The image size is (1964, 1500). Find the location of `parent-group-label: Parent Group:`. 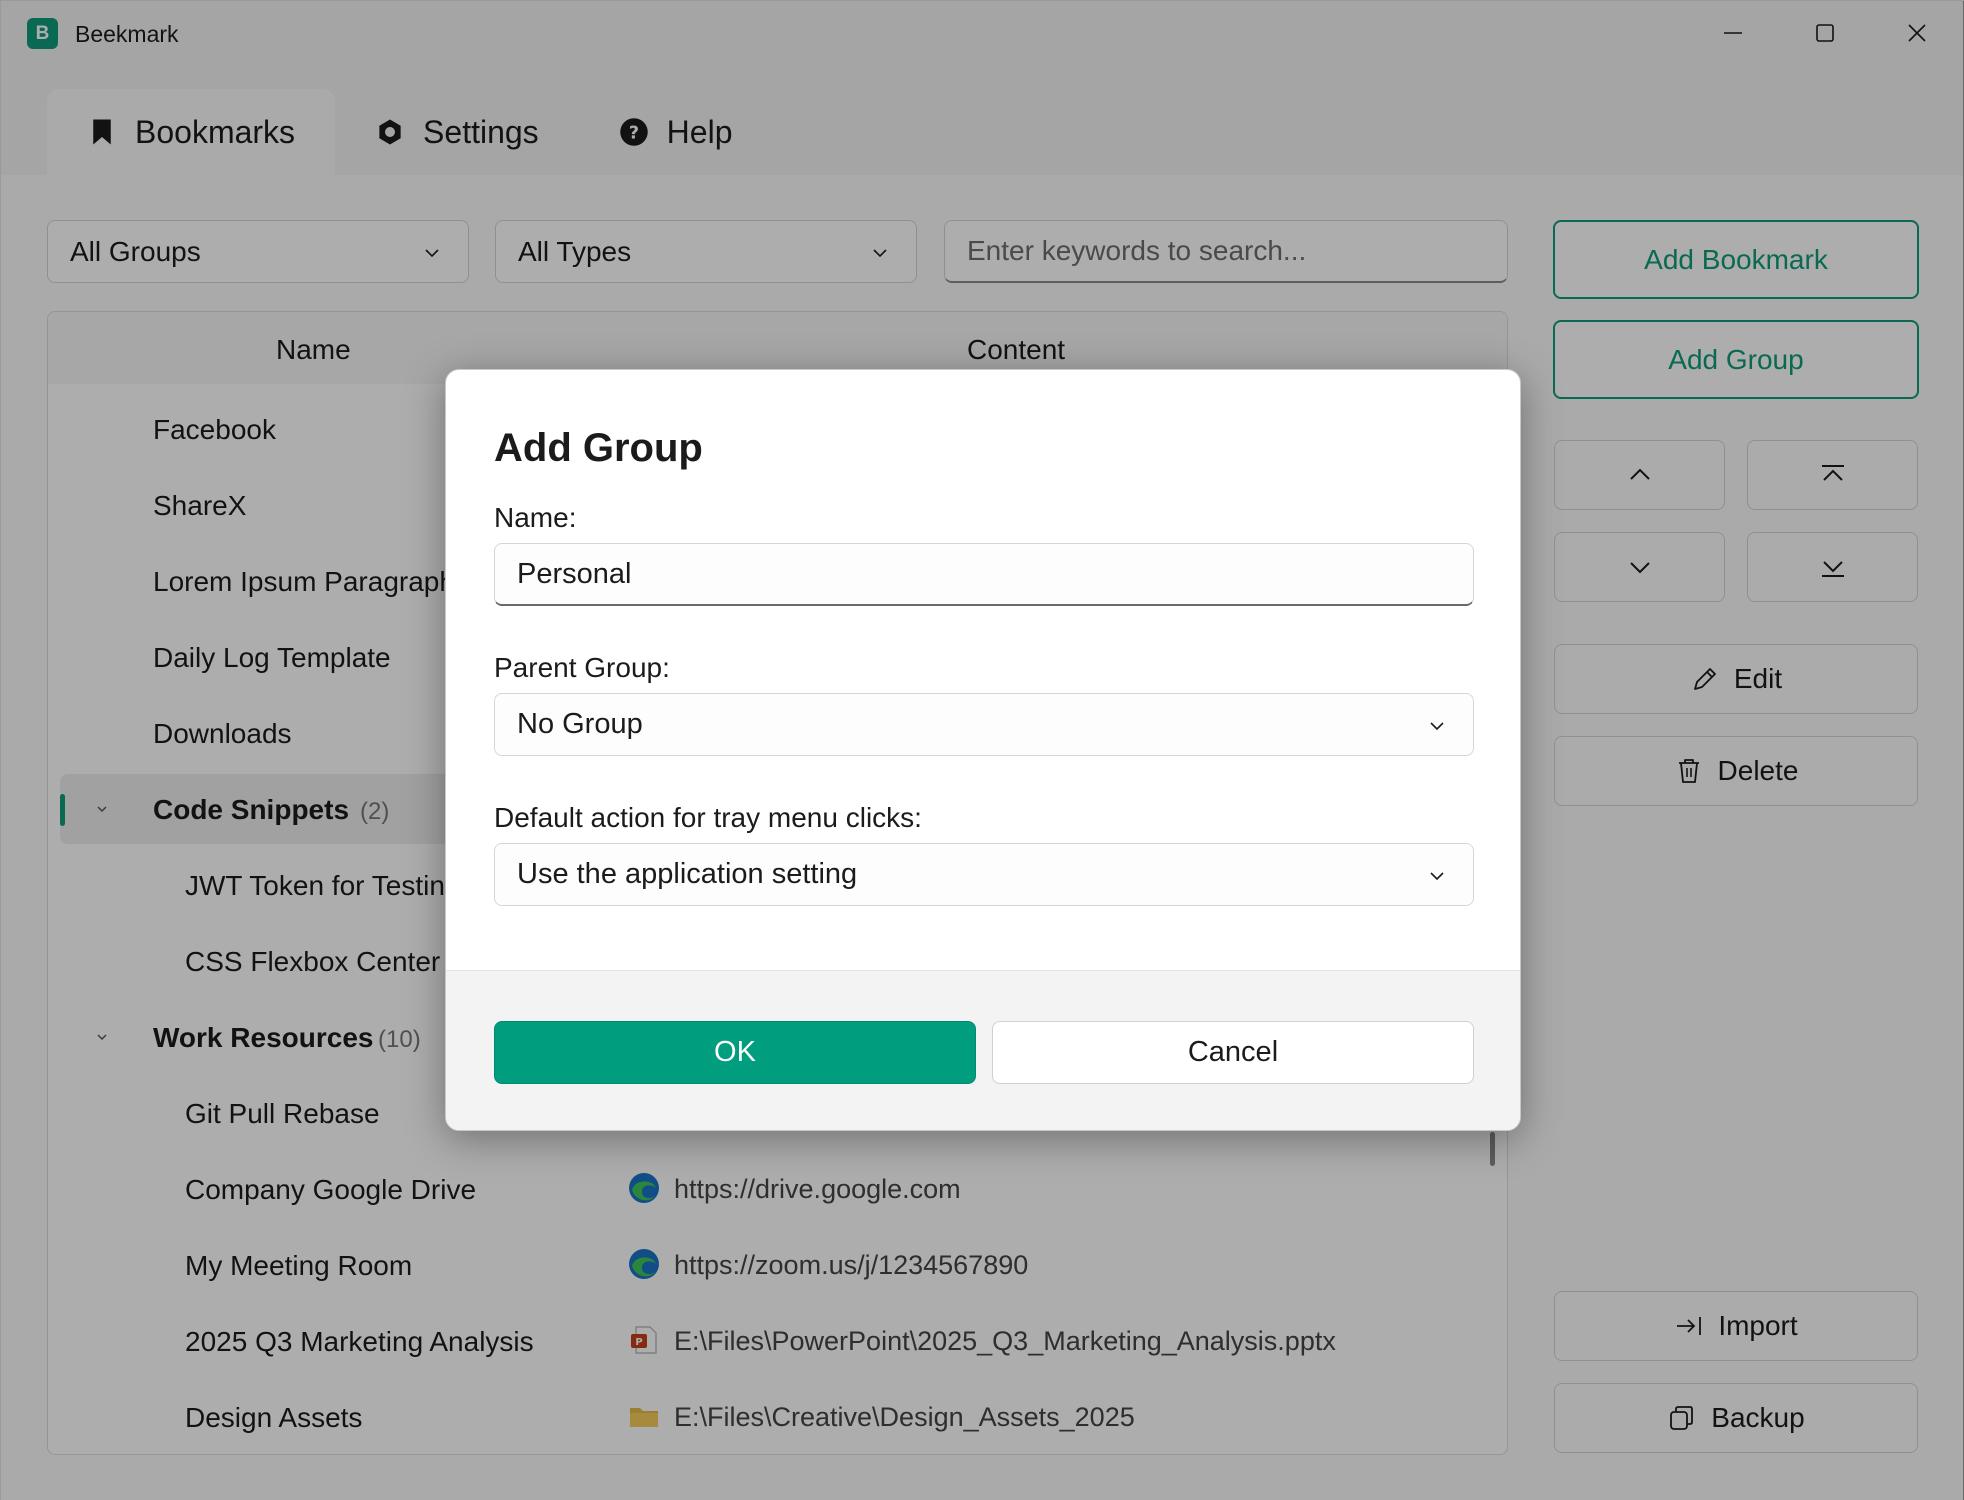

parent-group-label: Parent Group: is located at coordinates (582, 667).